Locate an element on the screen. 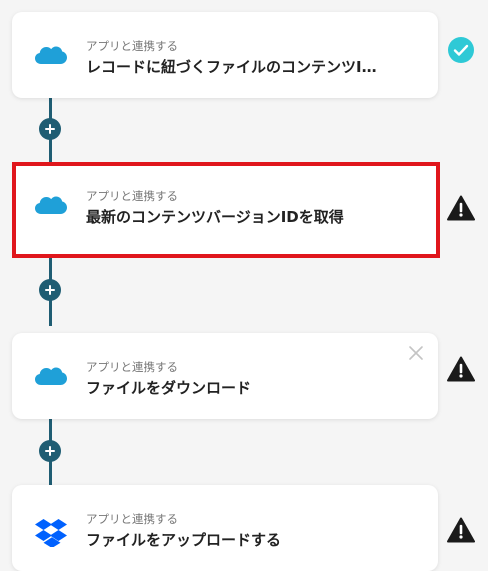 The height and width of the screenshot is (571, 488). flow-step-card-selected: アプリと連携する 最新のコンテンツバージョンIDを取得 is located at coordinates (226, 210).